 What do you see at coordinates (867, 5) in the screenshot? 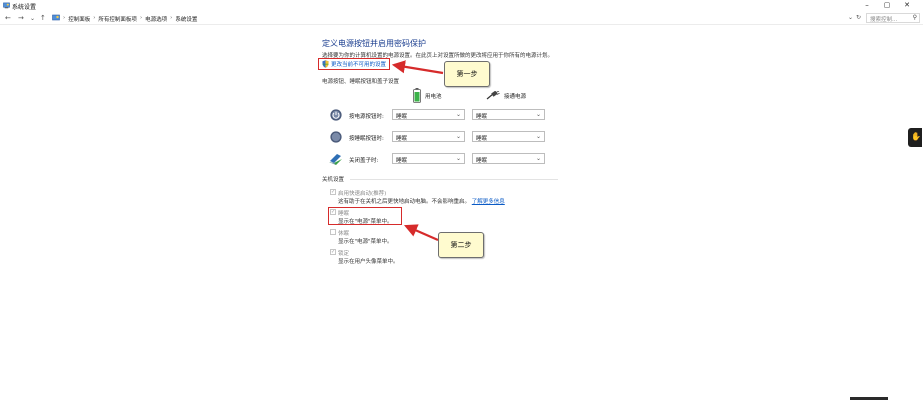
I see `minimize-button: –` at bounding box center [867, 5].